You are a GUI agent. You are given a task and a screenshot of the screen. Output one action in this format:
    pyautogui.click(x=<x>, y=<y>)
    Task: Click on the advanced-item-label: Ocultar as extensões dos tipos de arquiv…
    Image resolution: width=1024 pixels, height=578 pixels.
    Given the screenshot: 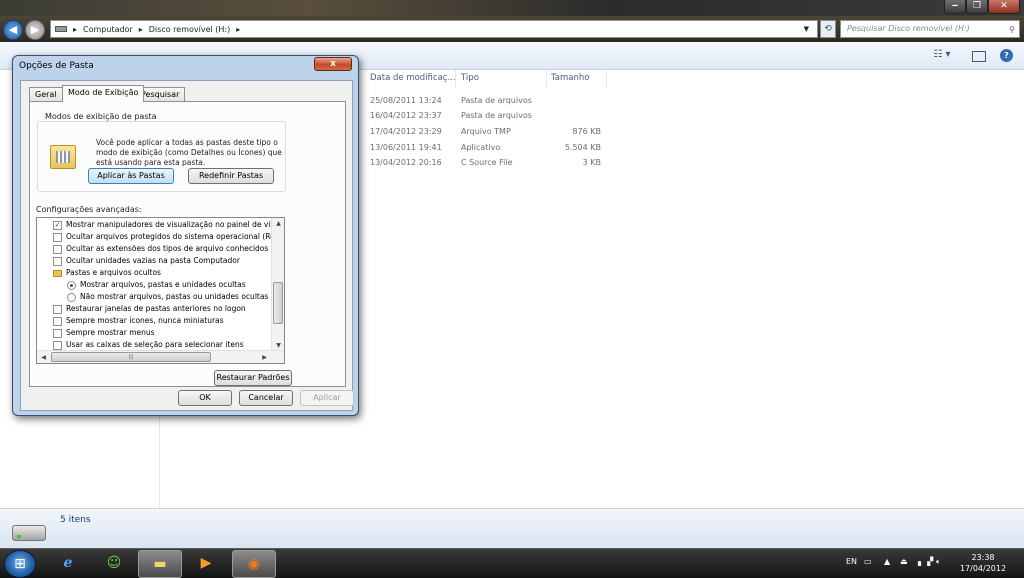 What is the action you would take?
    pyautogui.click(x=167, y=248)
    